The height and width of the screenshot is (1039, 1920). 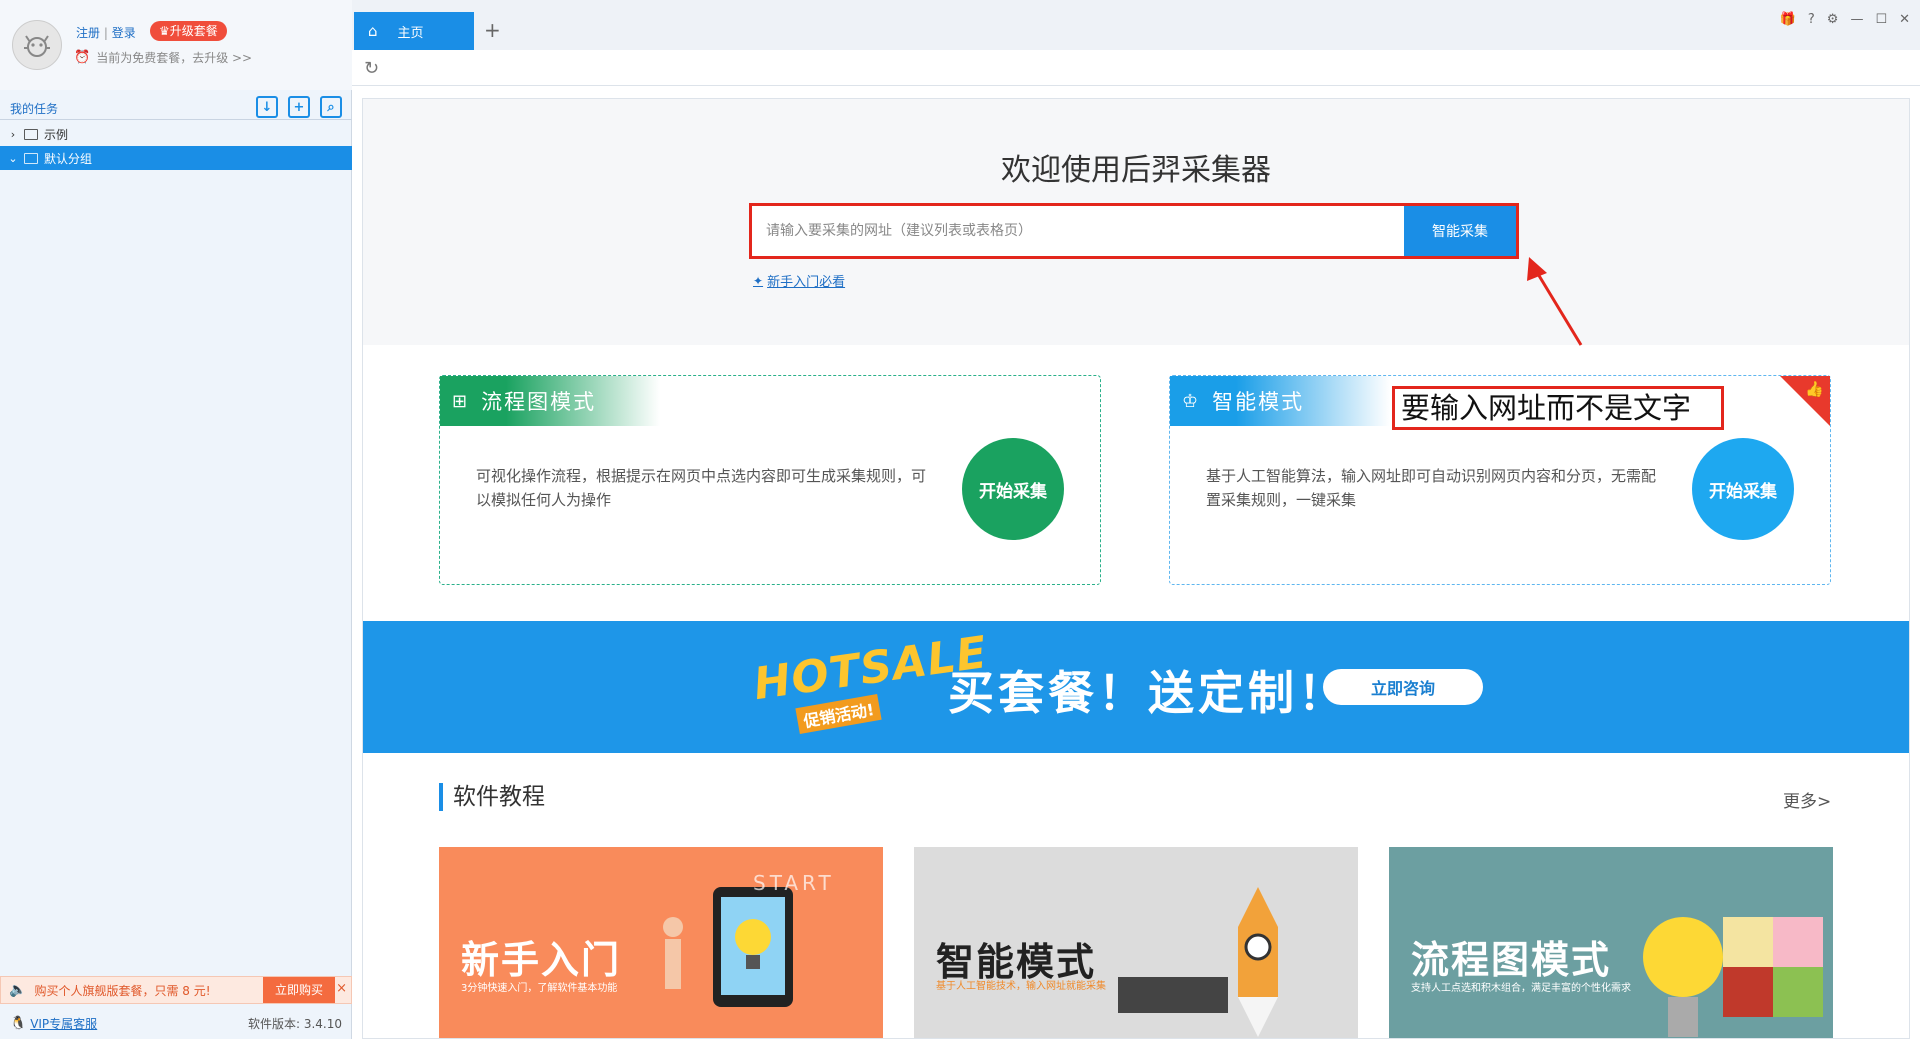 What do you see at coordinates (331, 107) in the screenshot?
I see `search-task-icon: ⌕` at bounding box center [331, 107].